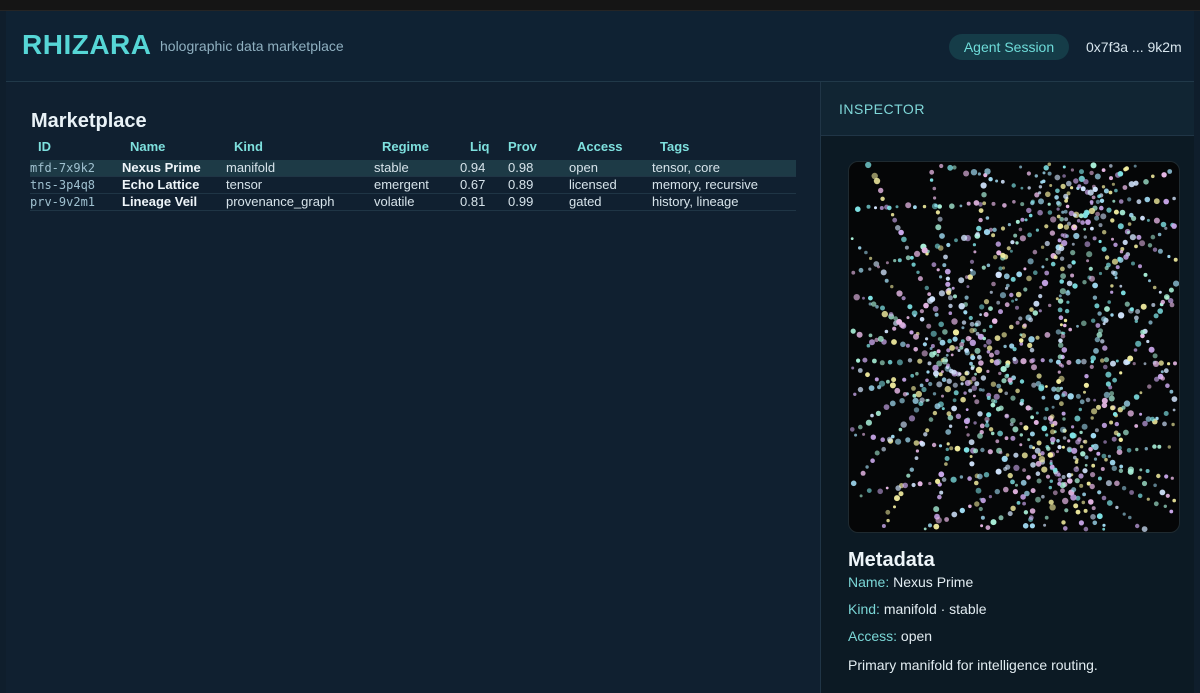  Describe the element at coordinates (538, 168) in the screenshot. I see `cell-prov: 0.98` at that location.